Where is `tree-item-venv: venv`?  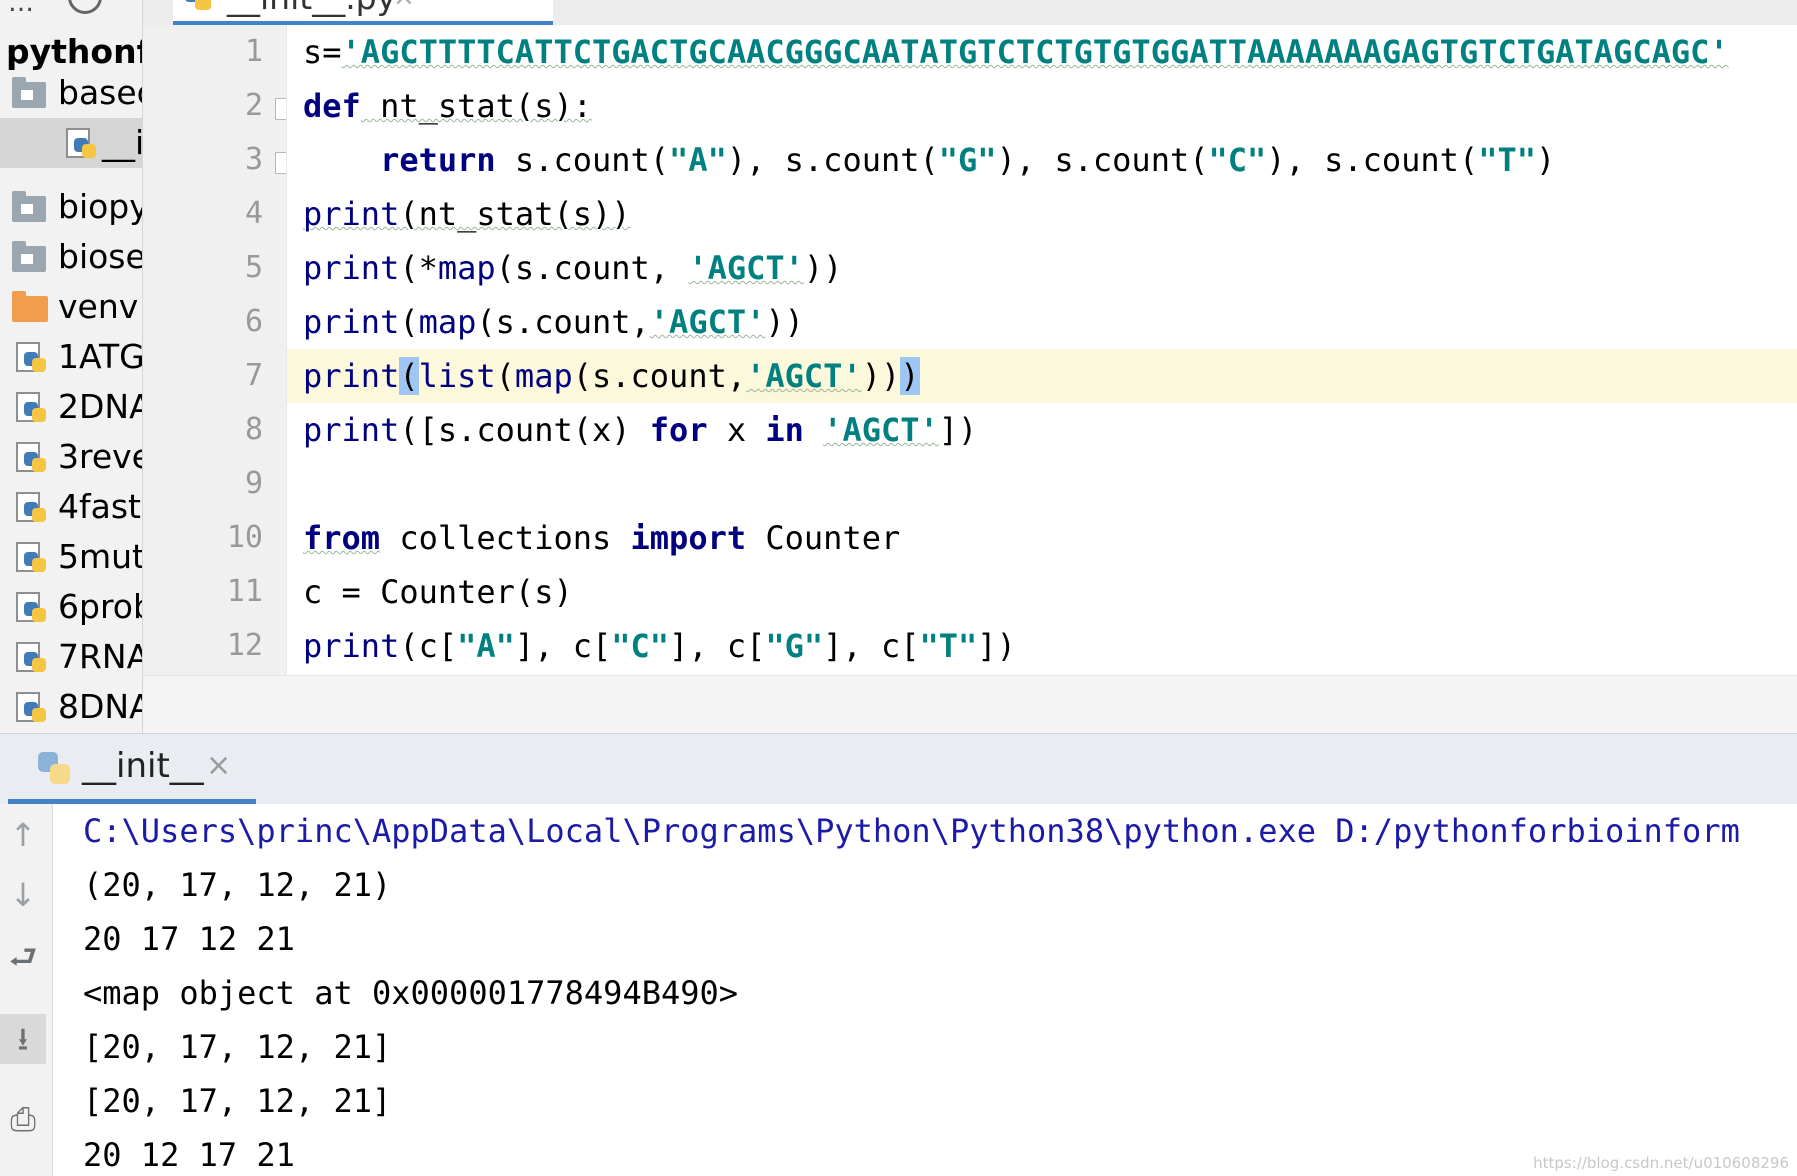
tree-item-venv: venv is located at coordinates (71, 307).